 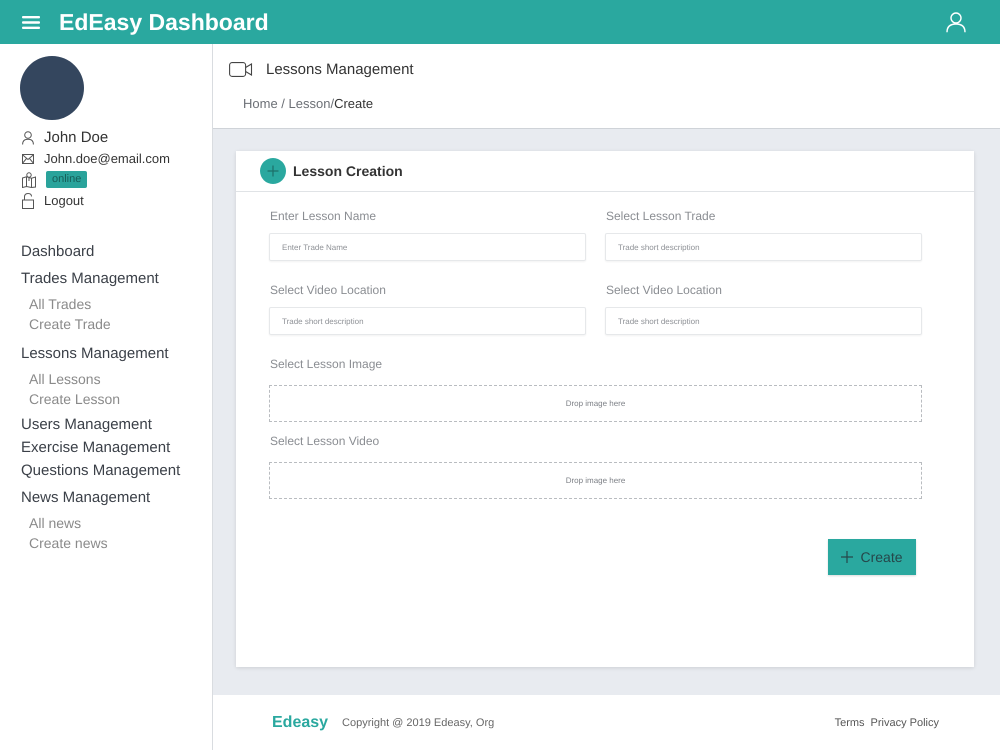 What do you see at coordinates (164, 22) in the screenshot?
I see `app-title: EdEasy Dashboard` at bounding box center [164, 22].